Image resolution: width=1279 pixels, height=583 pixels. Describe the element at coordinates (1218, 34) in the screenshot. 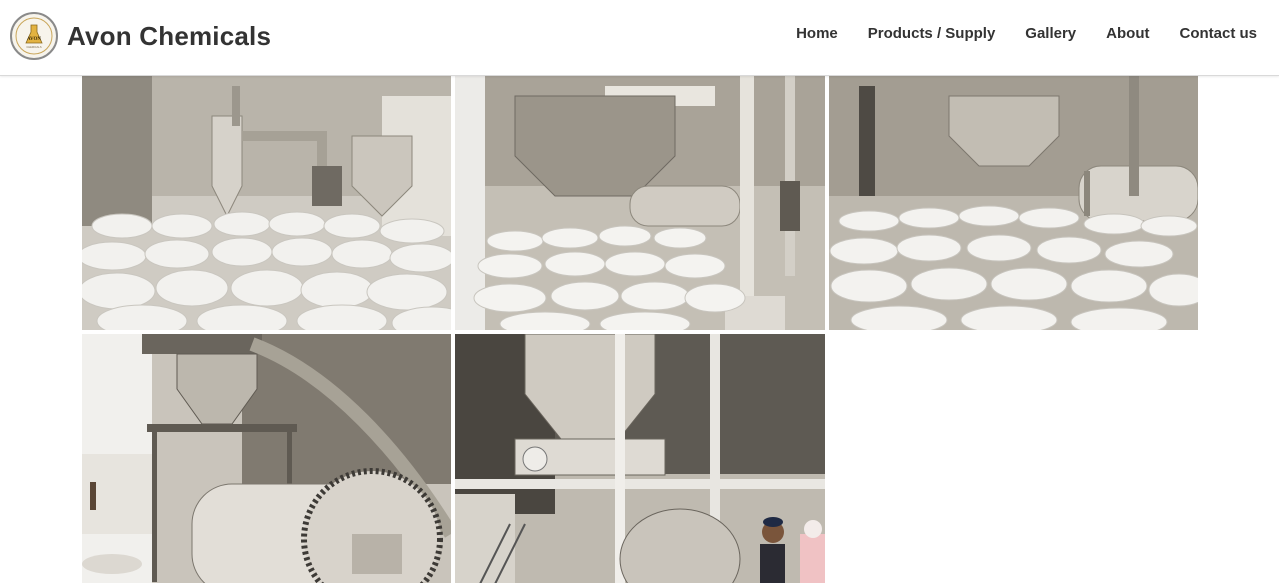

I see `nav-contact-us: Contact us` at that location.